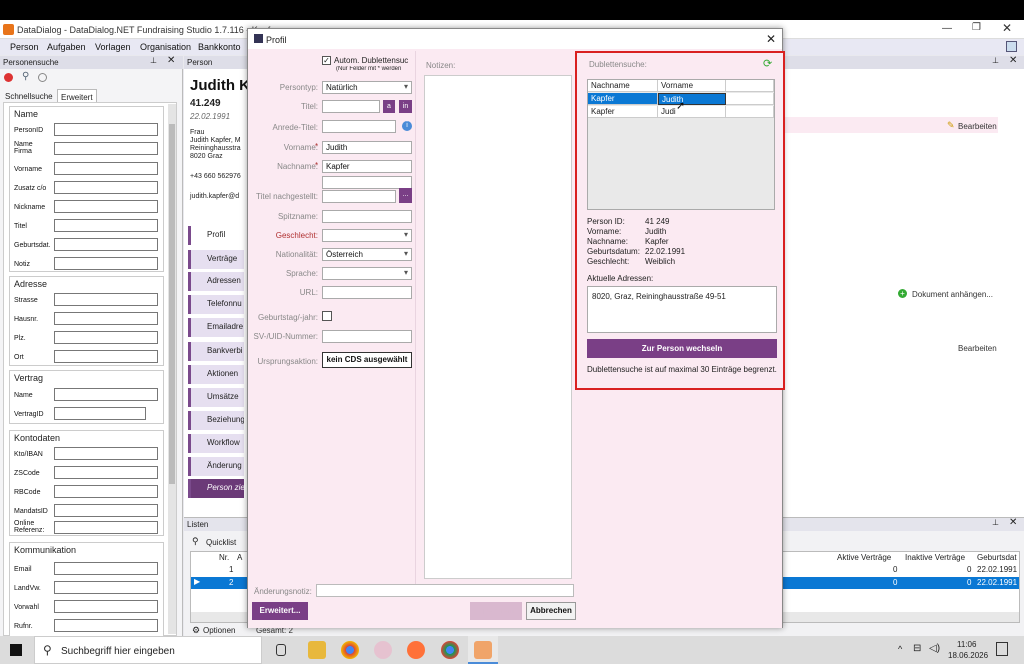 The image size is (1024, 664). Describe the element at coordinates (216, 466) in the screenshot. I see `nav-aenderungen: Änderung` at that location.